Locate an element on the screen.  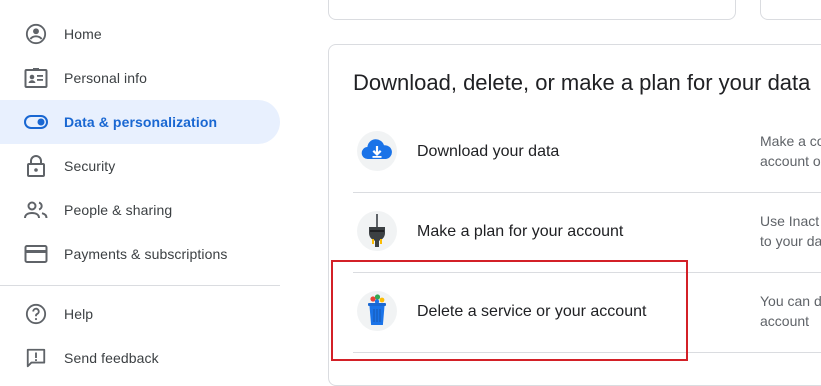
sidebar-item-personal-info: Personal info is located at coordinates (140, 78).